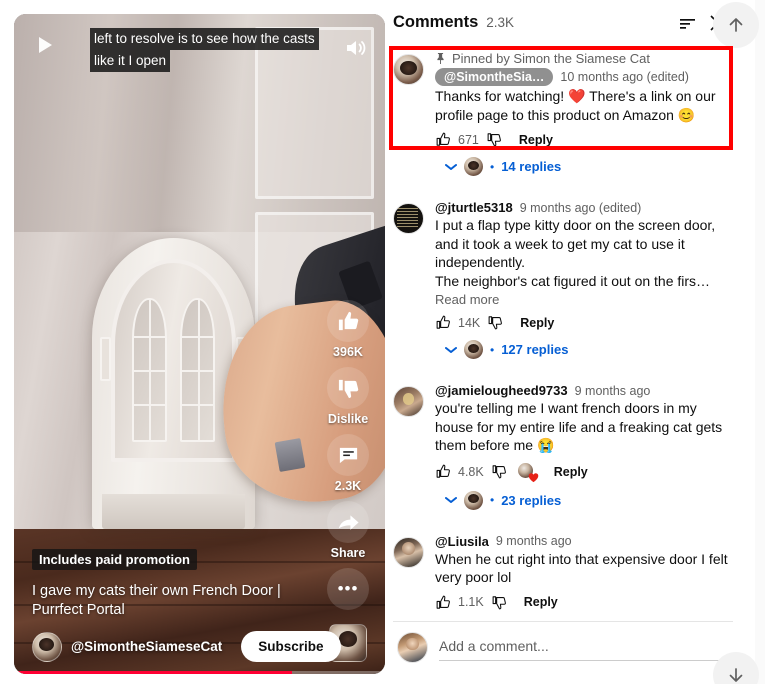 This screenshot has height=684, width=765. I want to click on previous-short-button, so click(736, 25).